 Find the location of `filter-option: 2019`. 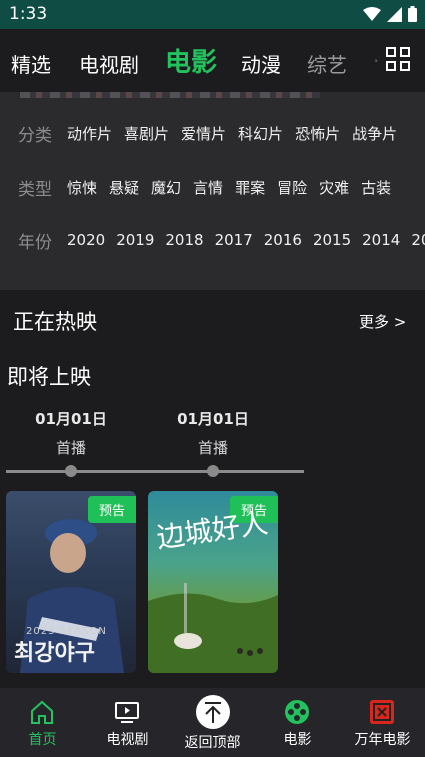

filter-option: 2019 is located at coordinates (135, 240).